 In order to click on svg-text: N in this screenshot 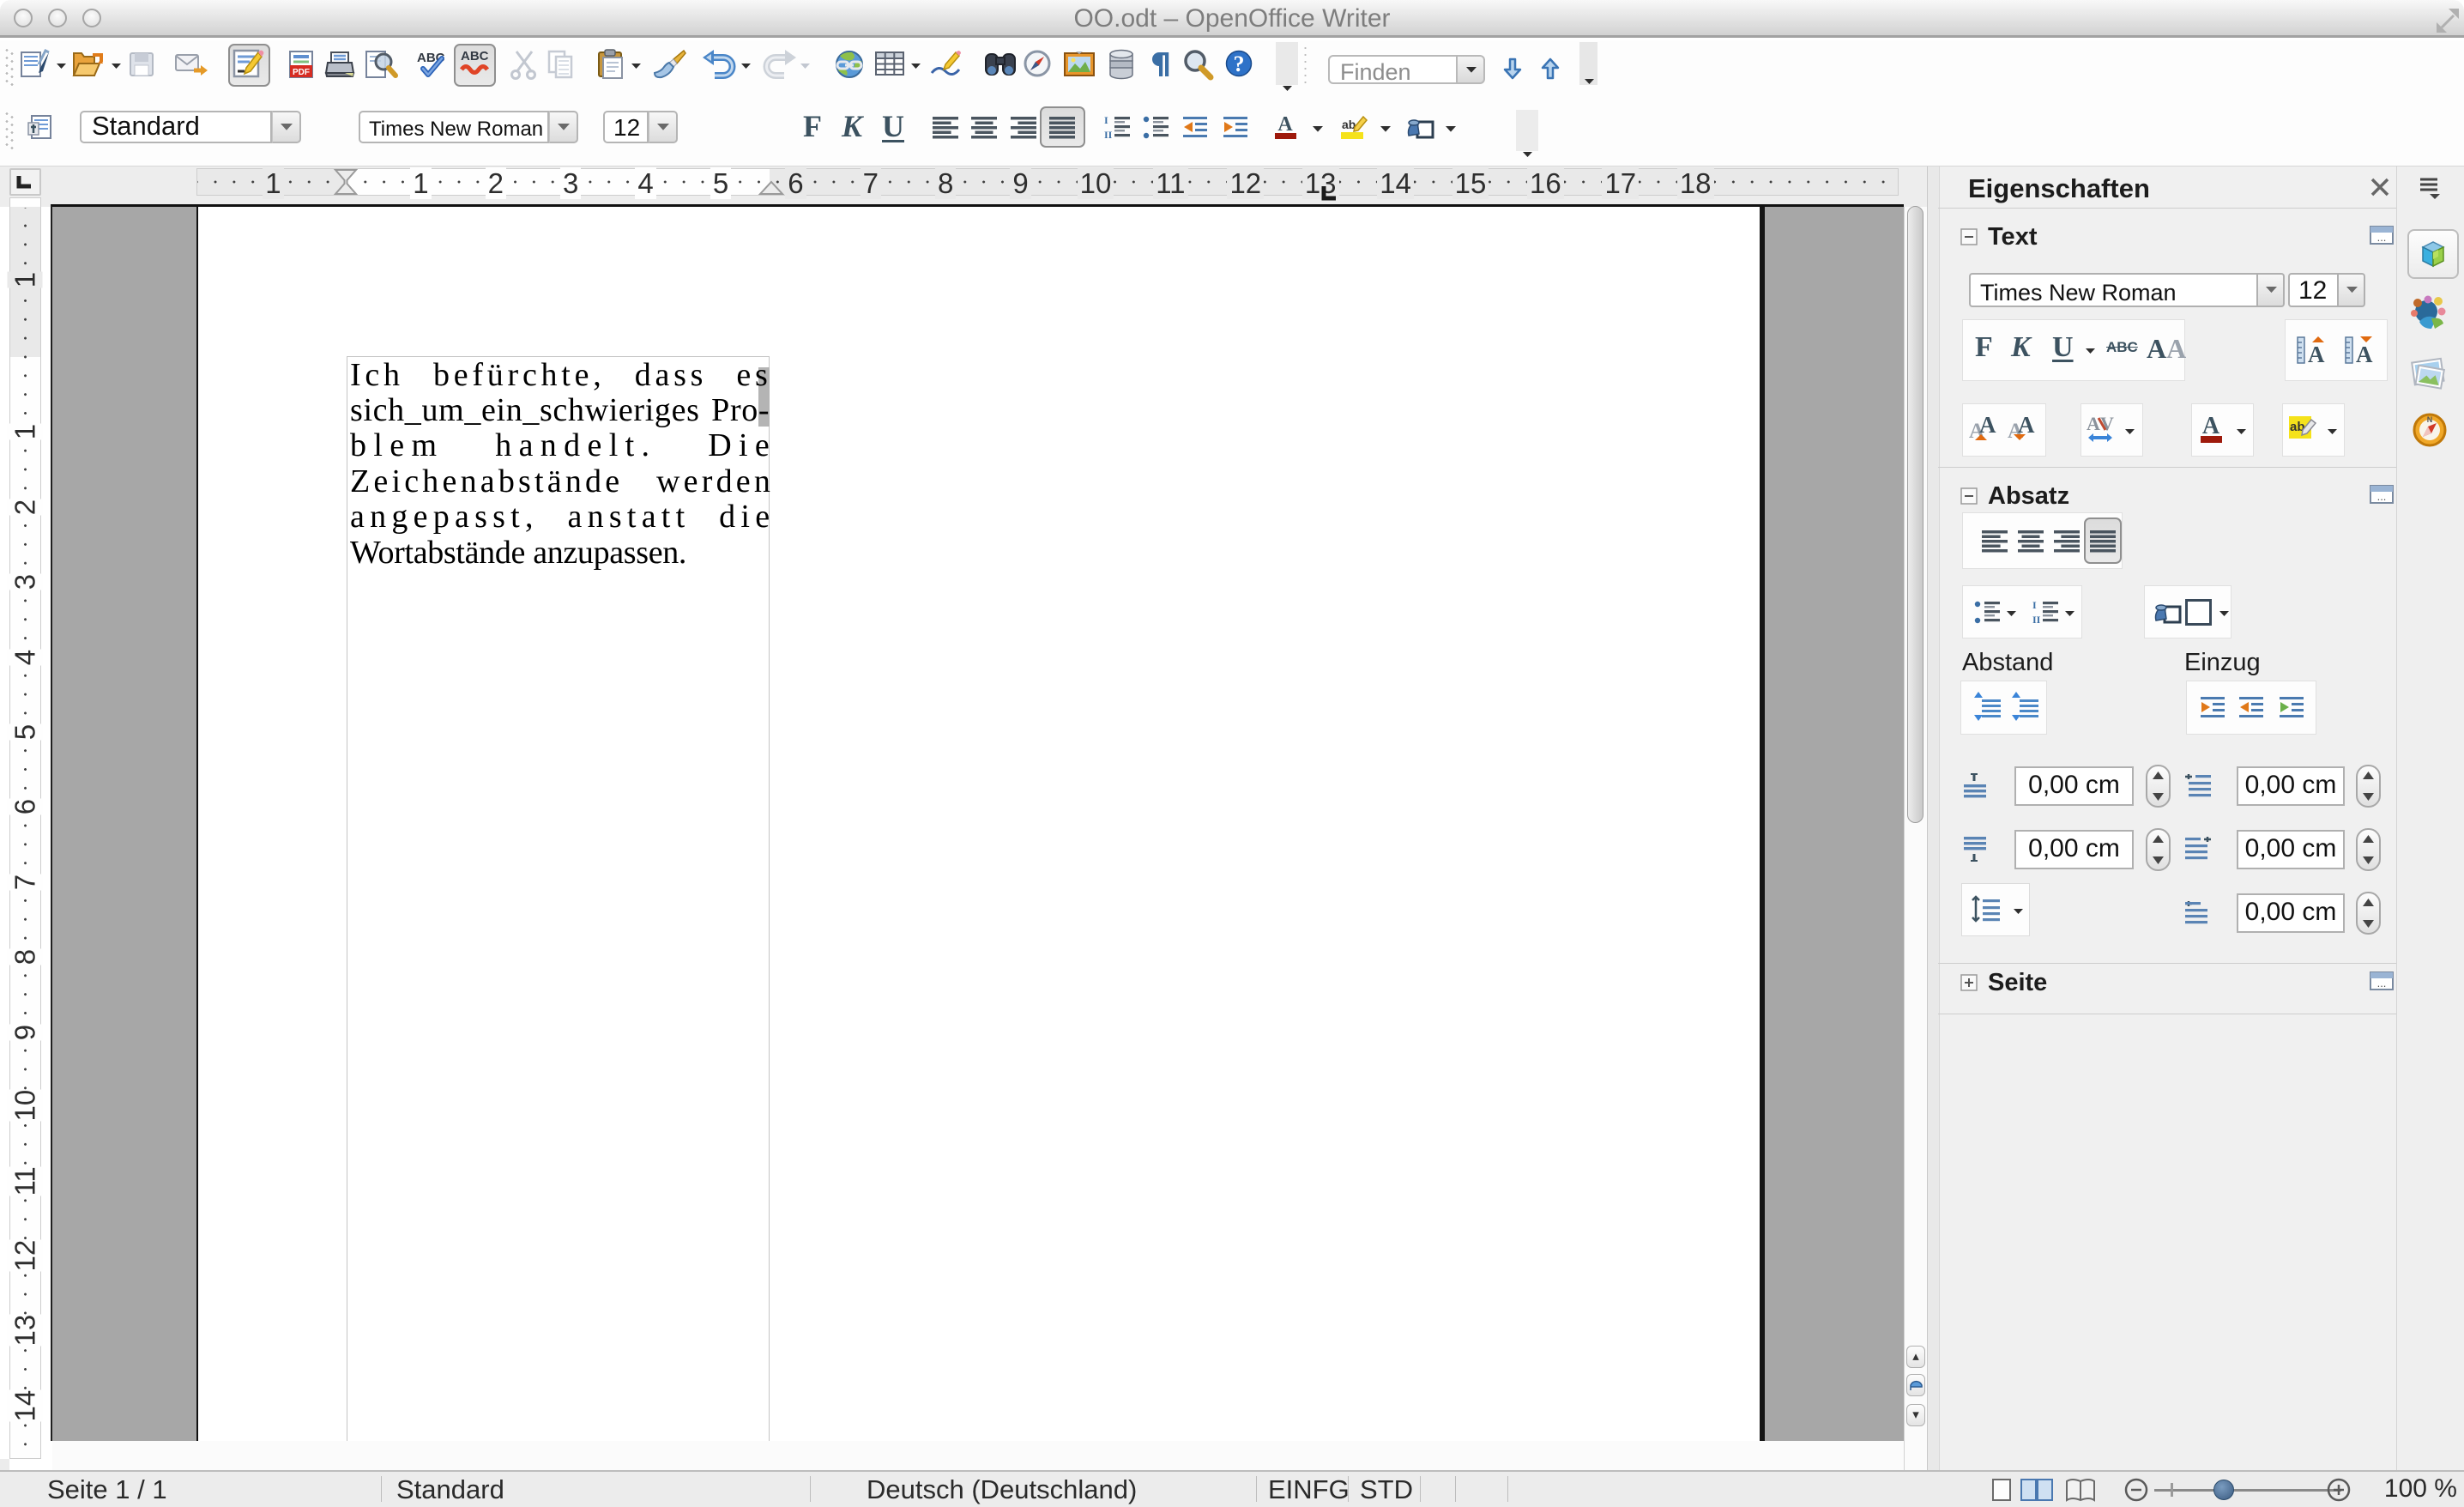, I will do `click(2430, 419)`.